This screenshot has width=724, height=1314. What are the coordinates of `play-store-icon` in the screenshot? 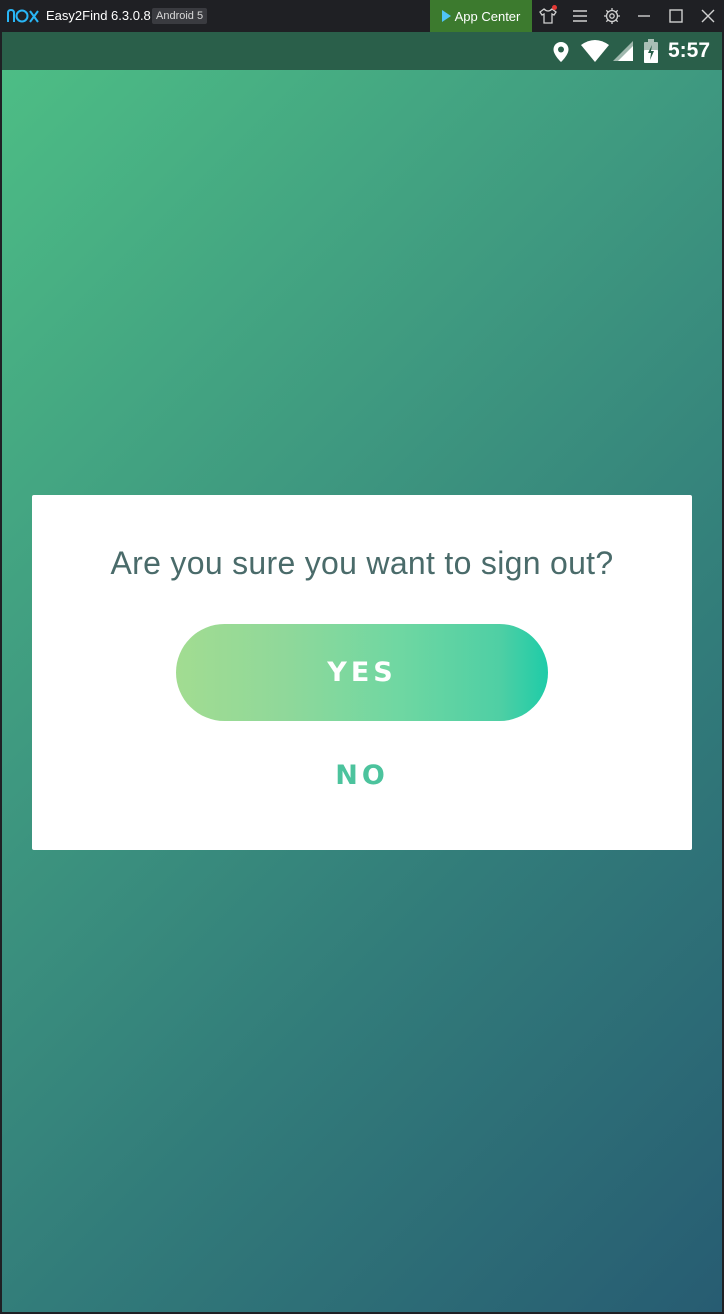 It's located at (446, 16).